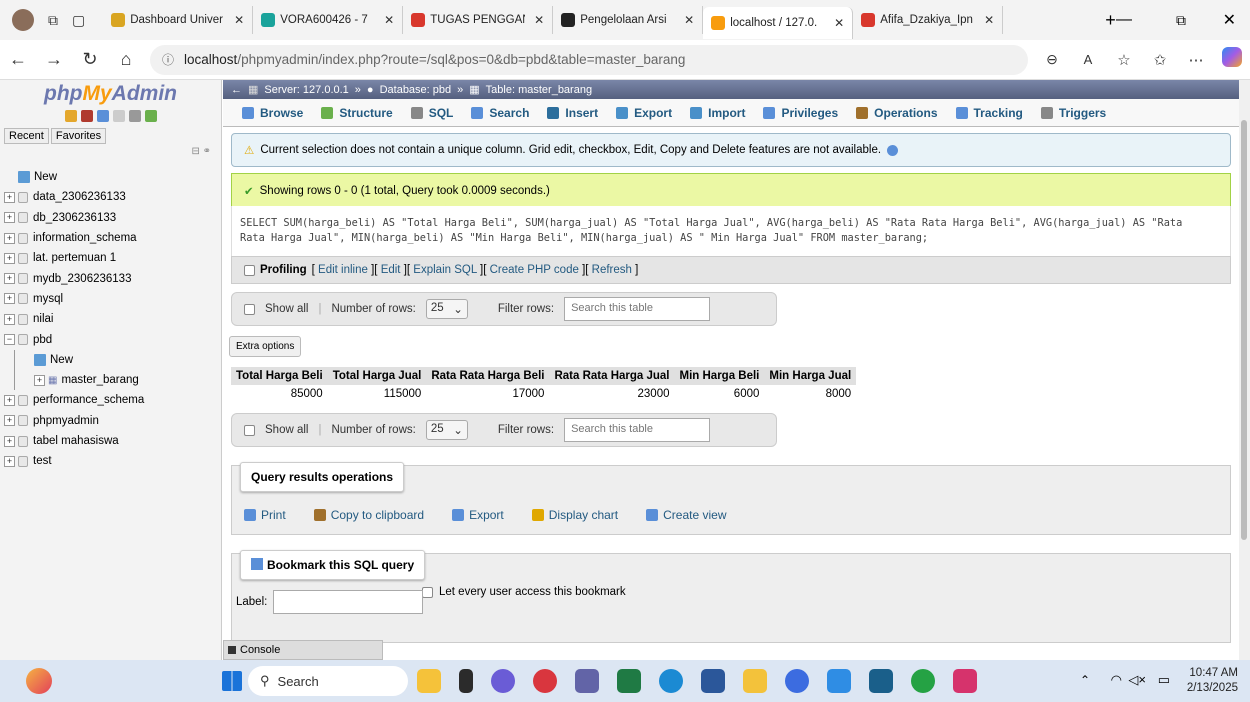  What do you see at coordinates (90, 59) in the screenshot?
I see `reload-button: ↻` at bounding box center [90, 59].